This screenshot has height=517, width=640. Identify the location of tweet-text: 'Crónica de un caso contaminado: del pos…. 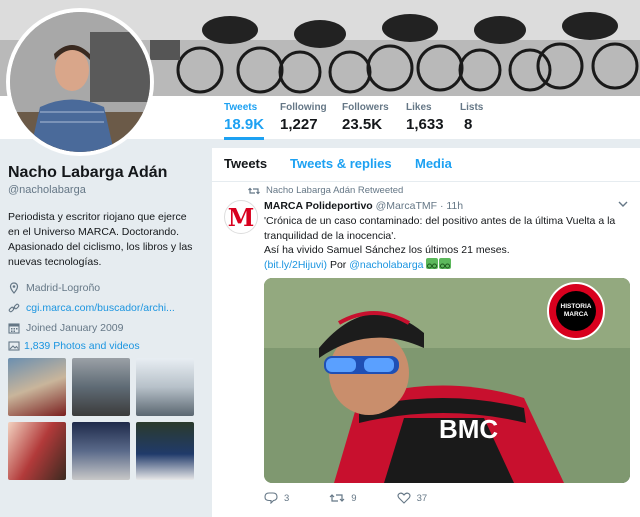
(449, 243).